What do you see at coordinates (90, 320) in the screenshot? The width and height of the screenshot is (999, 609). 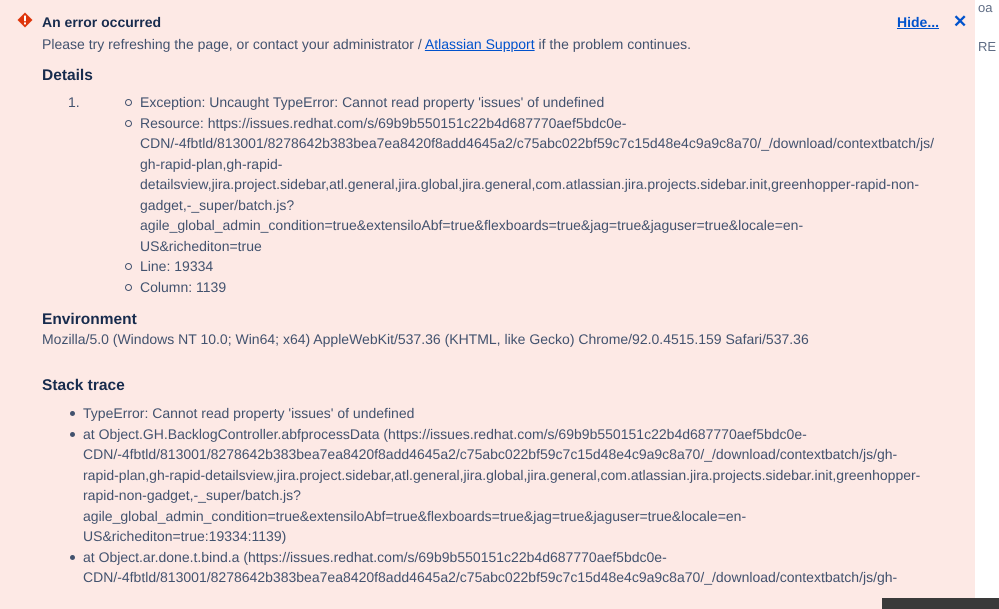 I see `section-heading: Environment` at bounding box center [90, 320].